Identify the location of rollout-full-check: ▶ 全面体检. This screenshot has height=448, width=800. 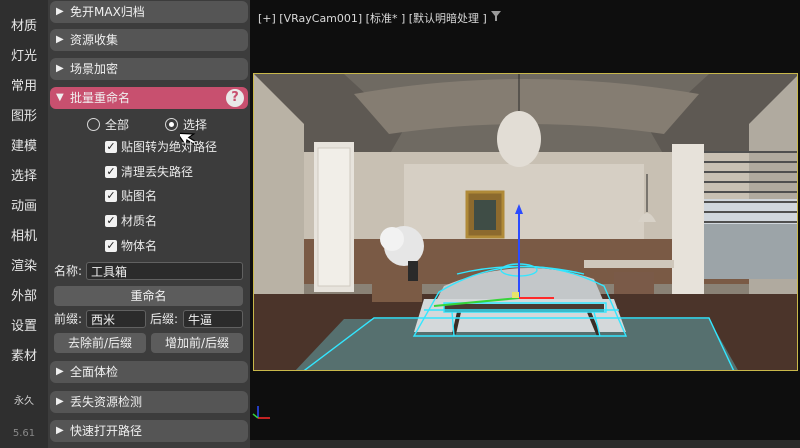
(149, 372).